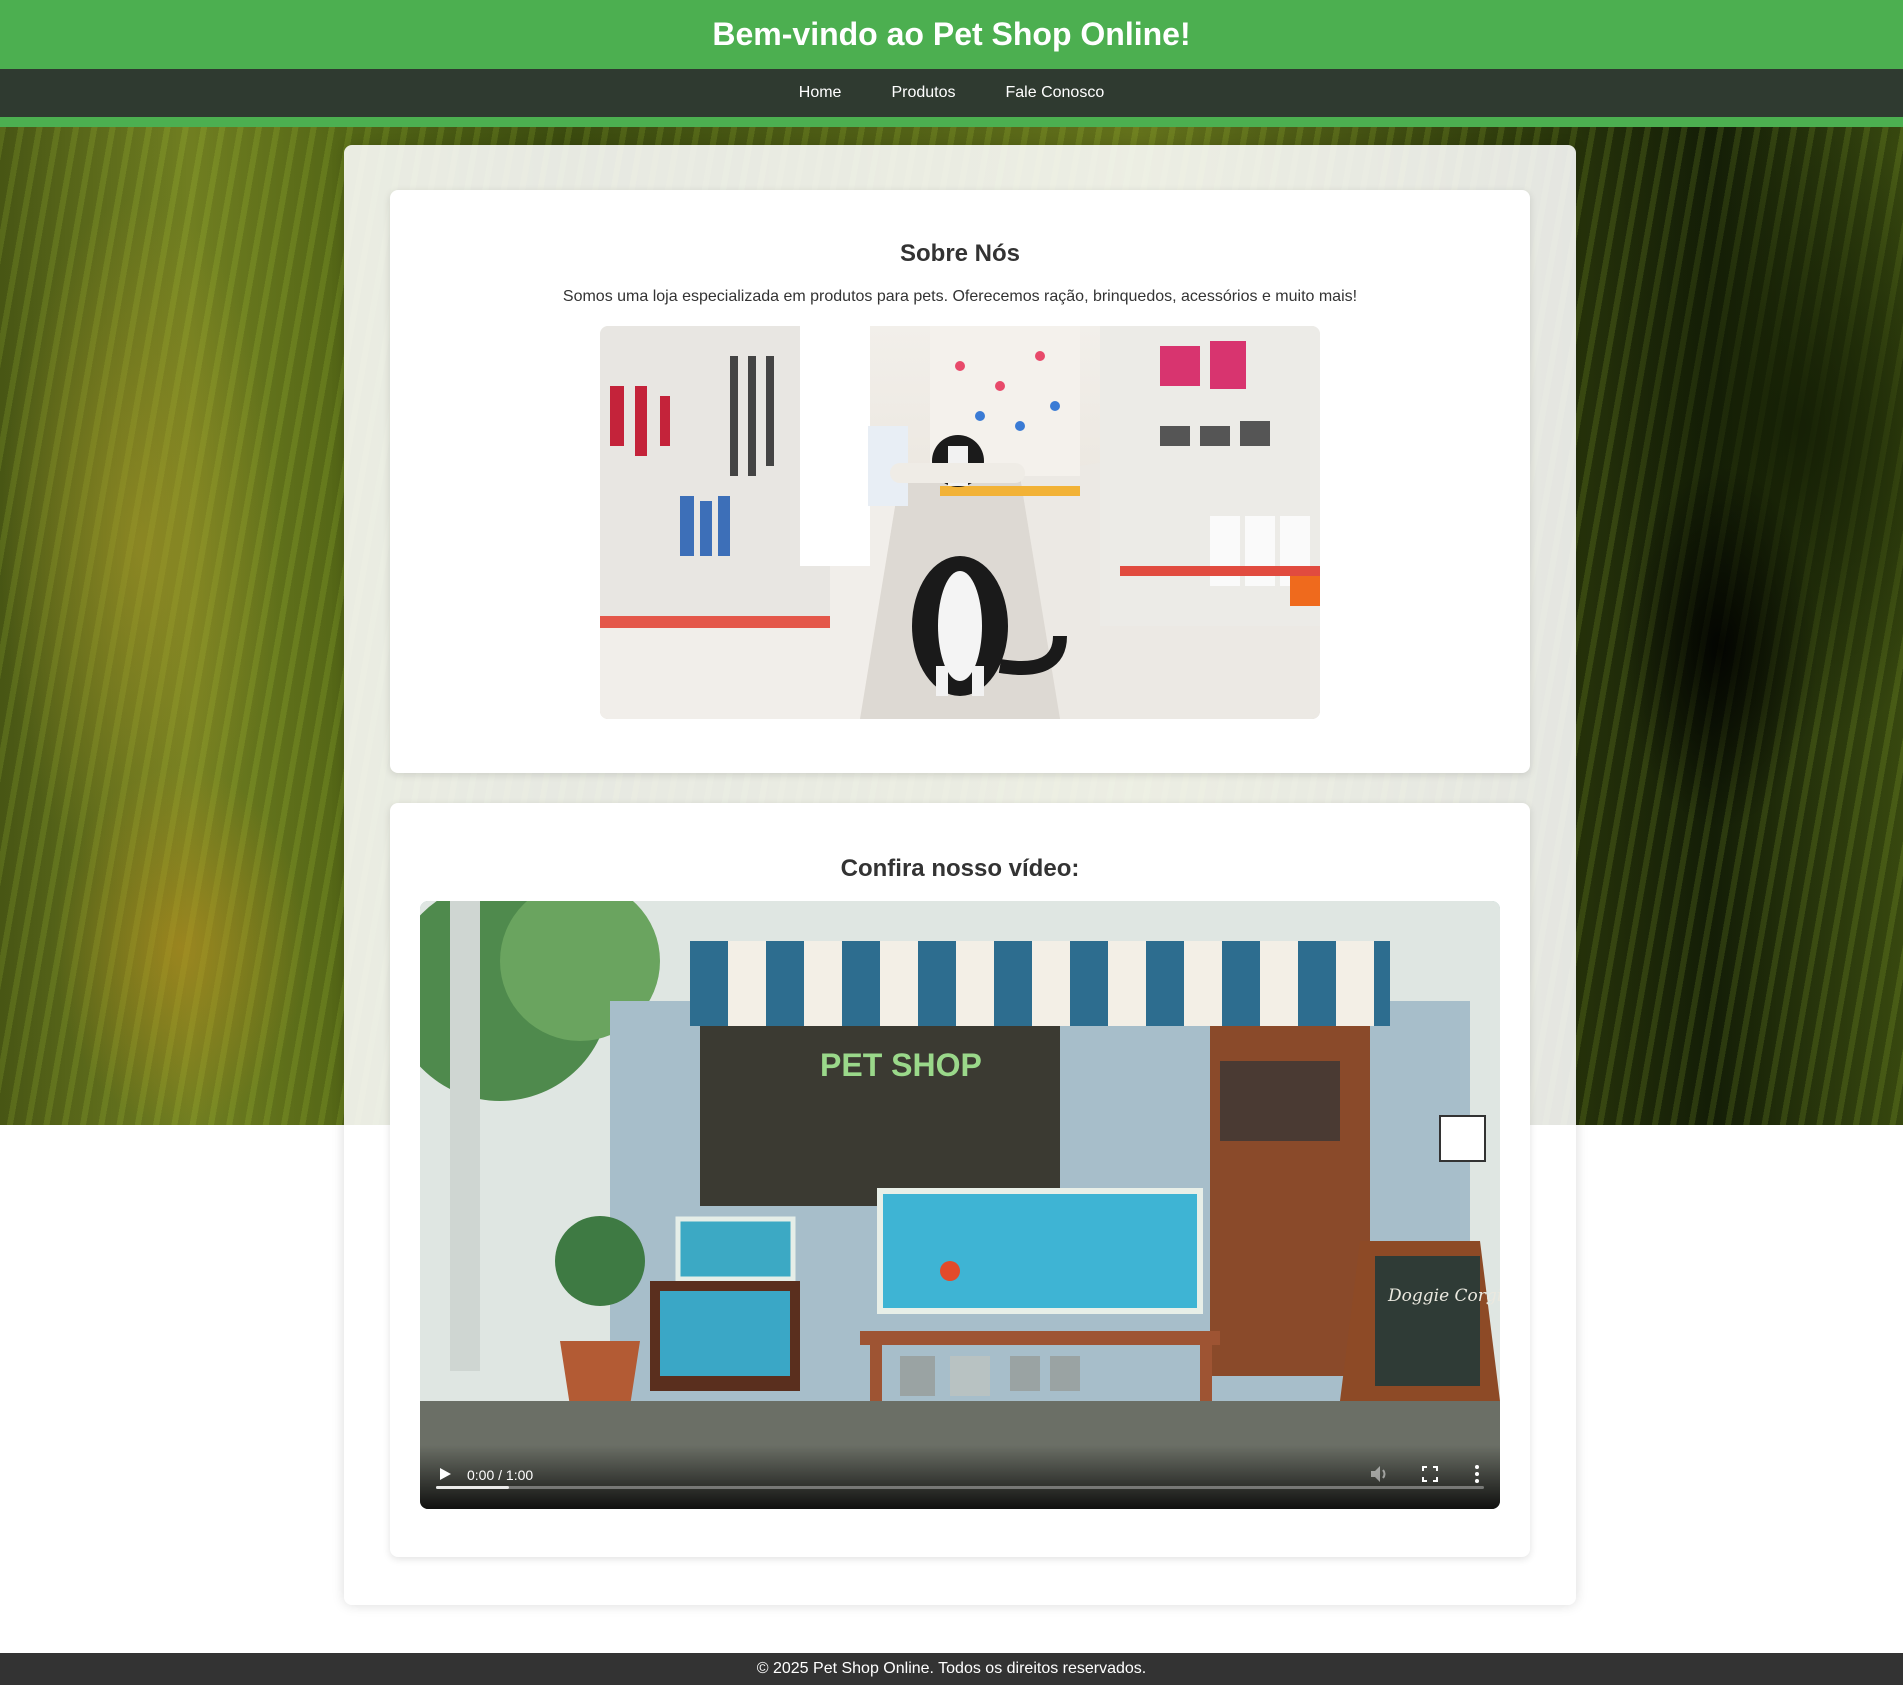 The image size is (1903, 1685). Describe the element at coordinates (1477, 1474) in the screenshot. I see `more-options-icon` at that location.